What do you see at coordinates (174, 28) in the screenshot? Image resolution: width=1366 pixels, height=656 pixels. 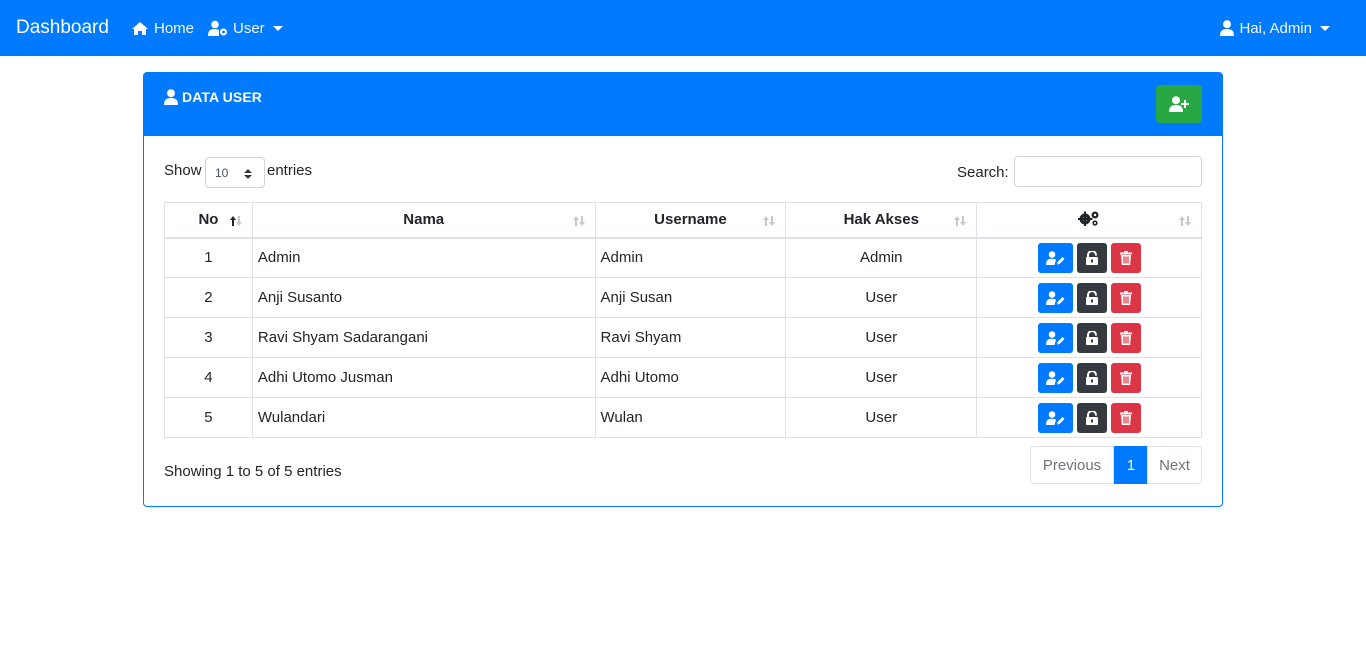 I see `nav-home-label: Home` at bounding box center [174, 28].